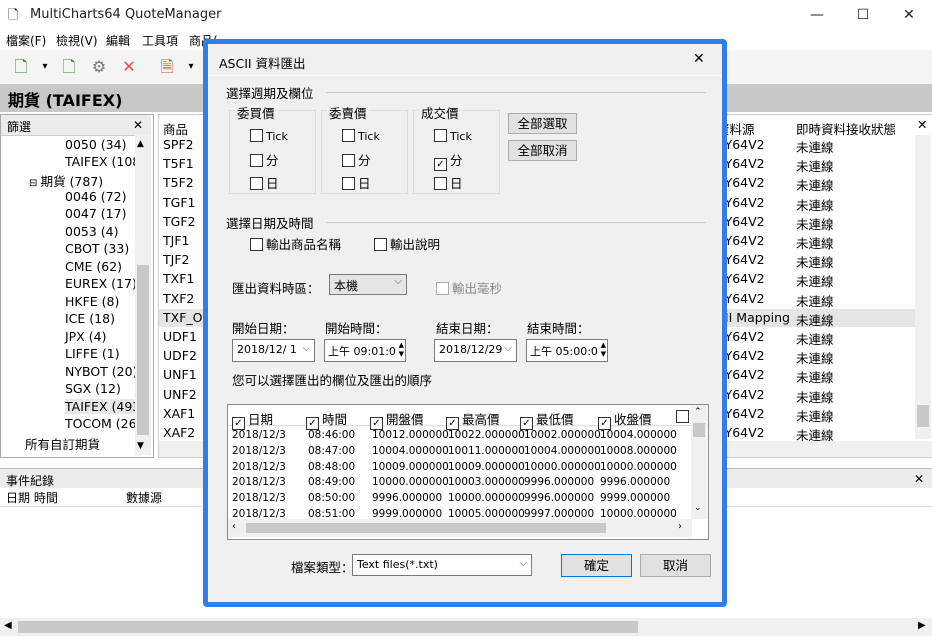 The width and height of the screenshot is (932, 636). Describe the element at coordinates (326, 419) in the screenshot. I see `grid-col-time: ✓ 時間` at that location.